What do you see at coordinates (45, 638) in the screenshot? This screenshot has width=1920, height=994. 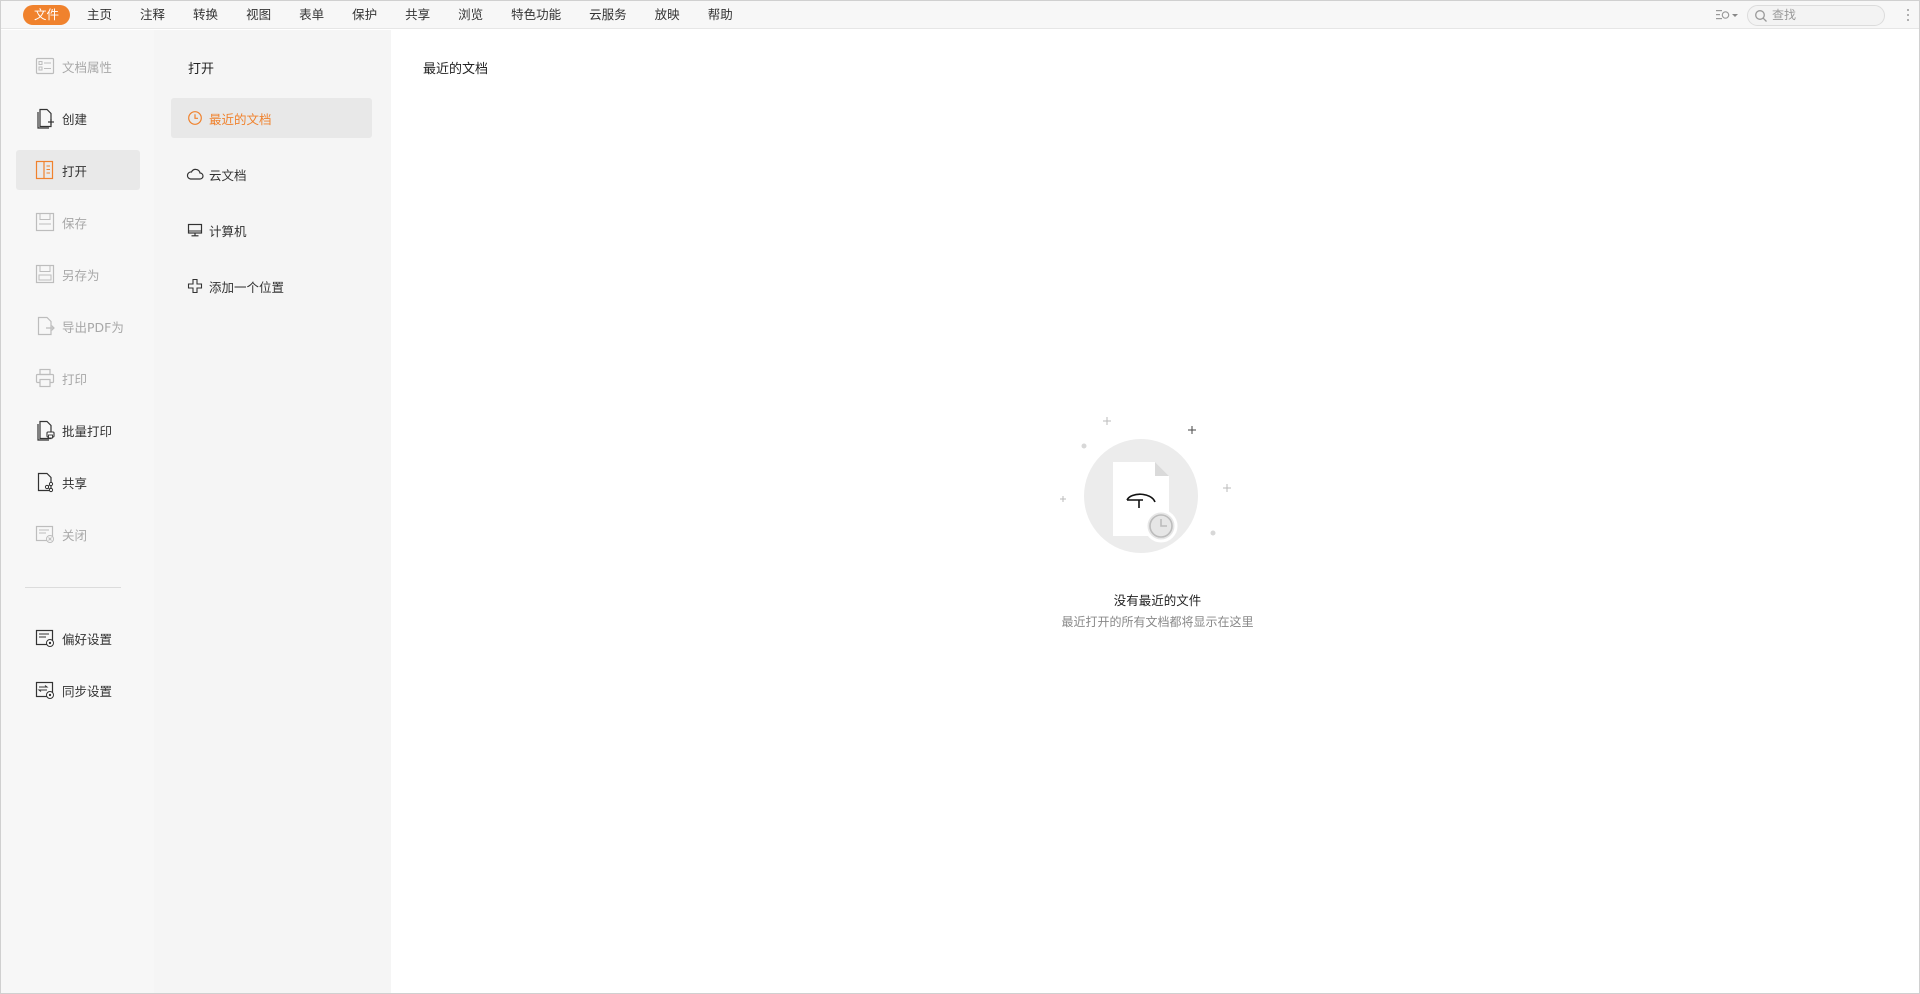 I see `preferences-icon` at bounding box center [45, 638].